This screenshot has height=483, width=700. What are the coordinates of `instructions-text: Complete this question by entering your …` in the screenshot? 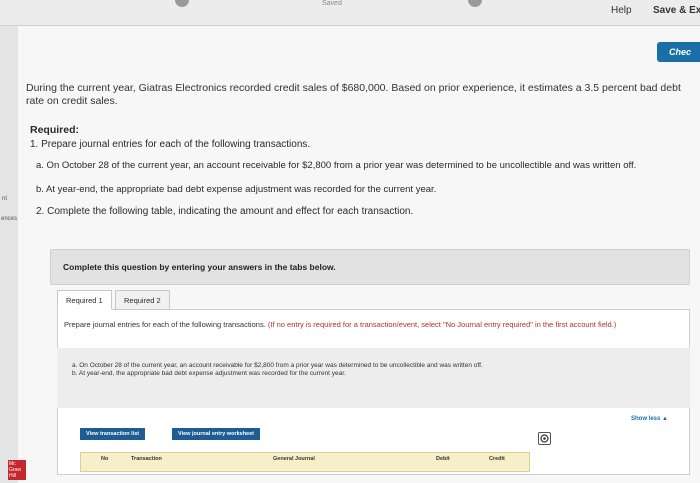 It's located at (199, 267).